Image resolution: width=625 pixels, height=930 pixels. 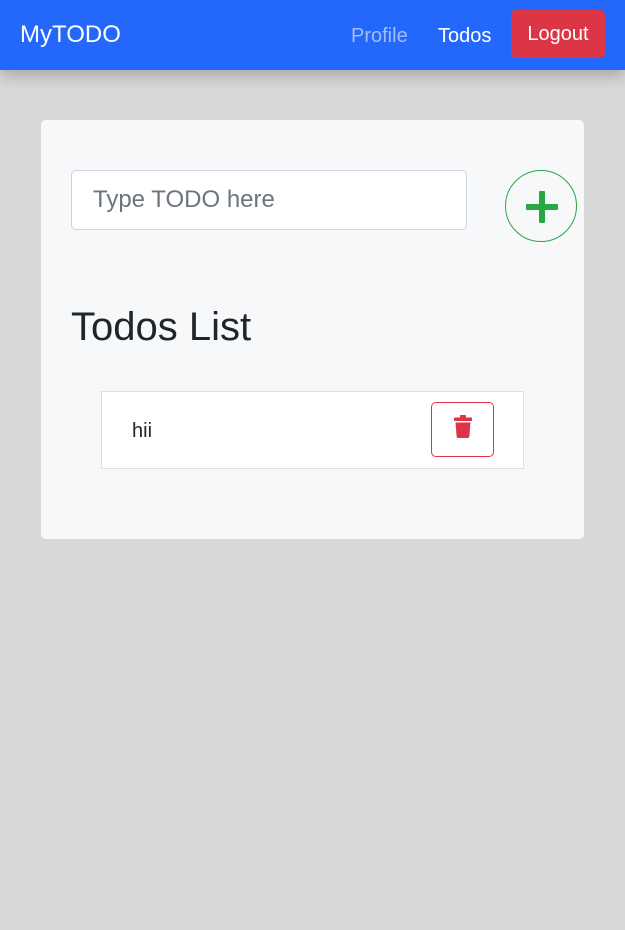 What do you see at coordinates (269, 200) in the screenshot?
I see `todo-input` at bounding box center [269, 200].